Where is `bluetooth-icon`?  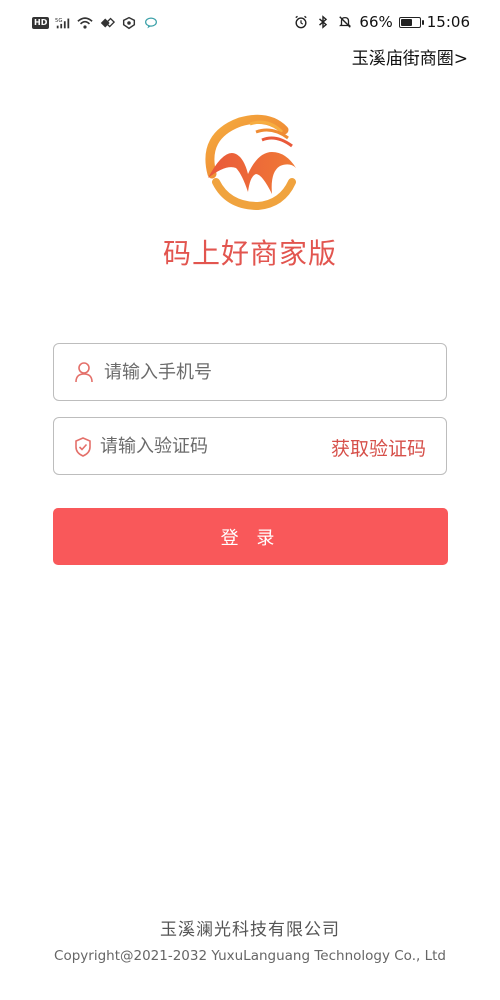
bluetooth-icon is located at coordinates (323, 22).